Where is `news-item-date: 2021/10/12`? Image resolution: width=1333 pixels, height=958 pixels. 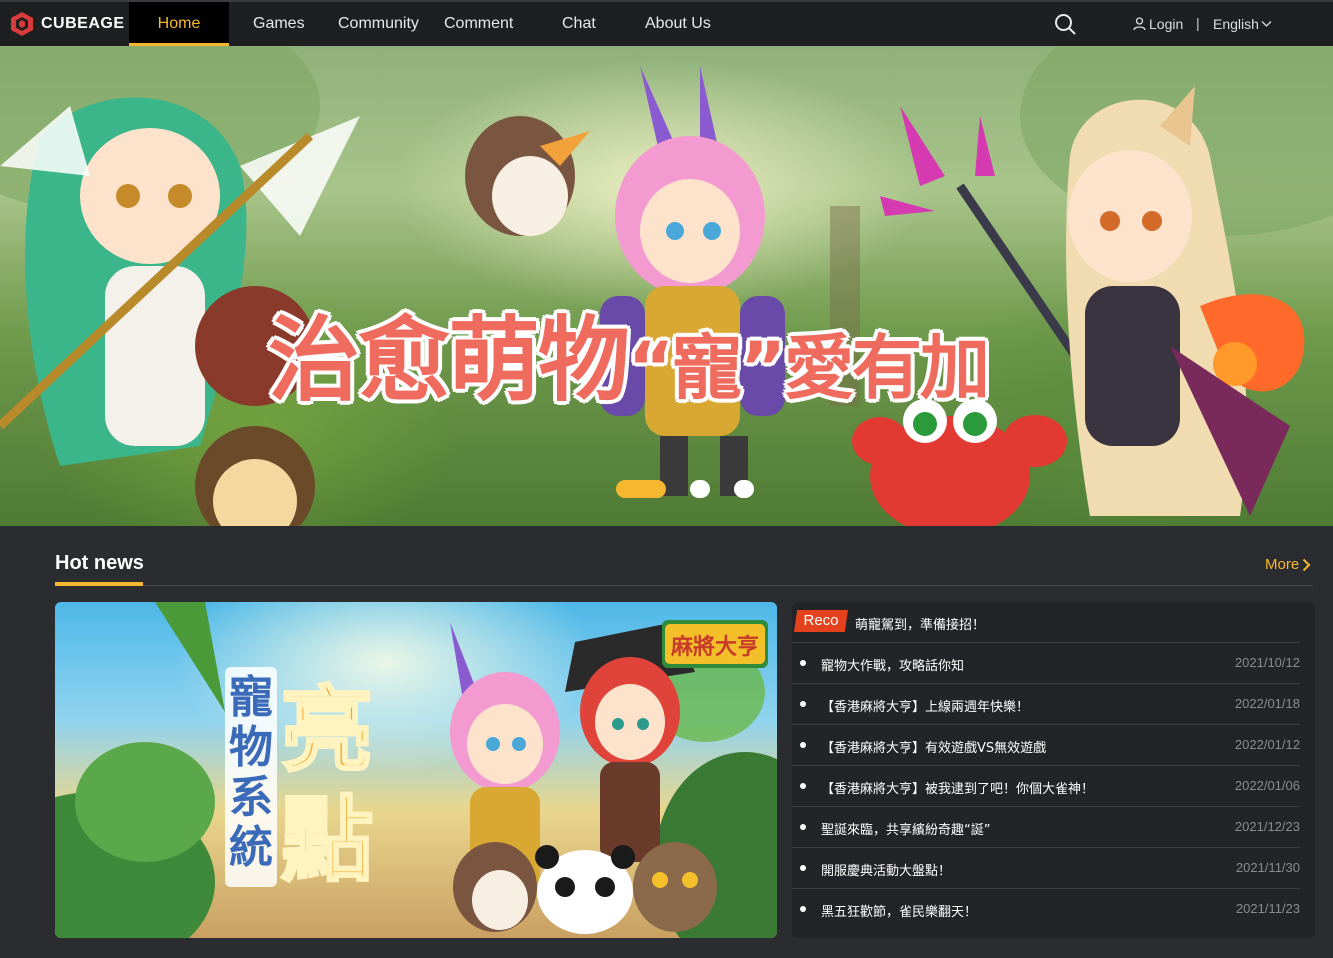 news-item-date: 2021/10/12 is located at coordinates (1267, 662).